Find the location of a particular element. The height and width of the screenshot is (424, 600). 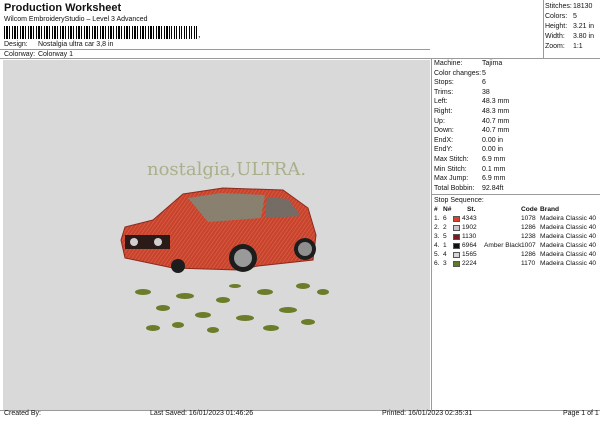

spec-row: Down: 40.7 mm is located at coordinates (472, 131).